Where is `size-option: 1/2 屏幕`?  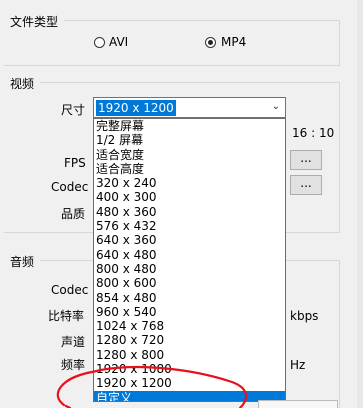 size-option: 1/2 屏幕 is located at coordinates (189, 140).